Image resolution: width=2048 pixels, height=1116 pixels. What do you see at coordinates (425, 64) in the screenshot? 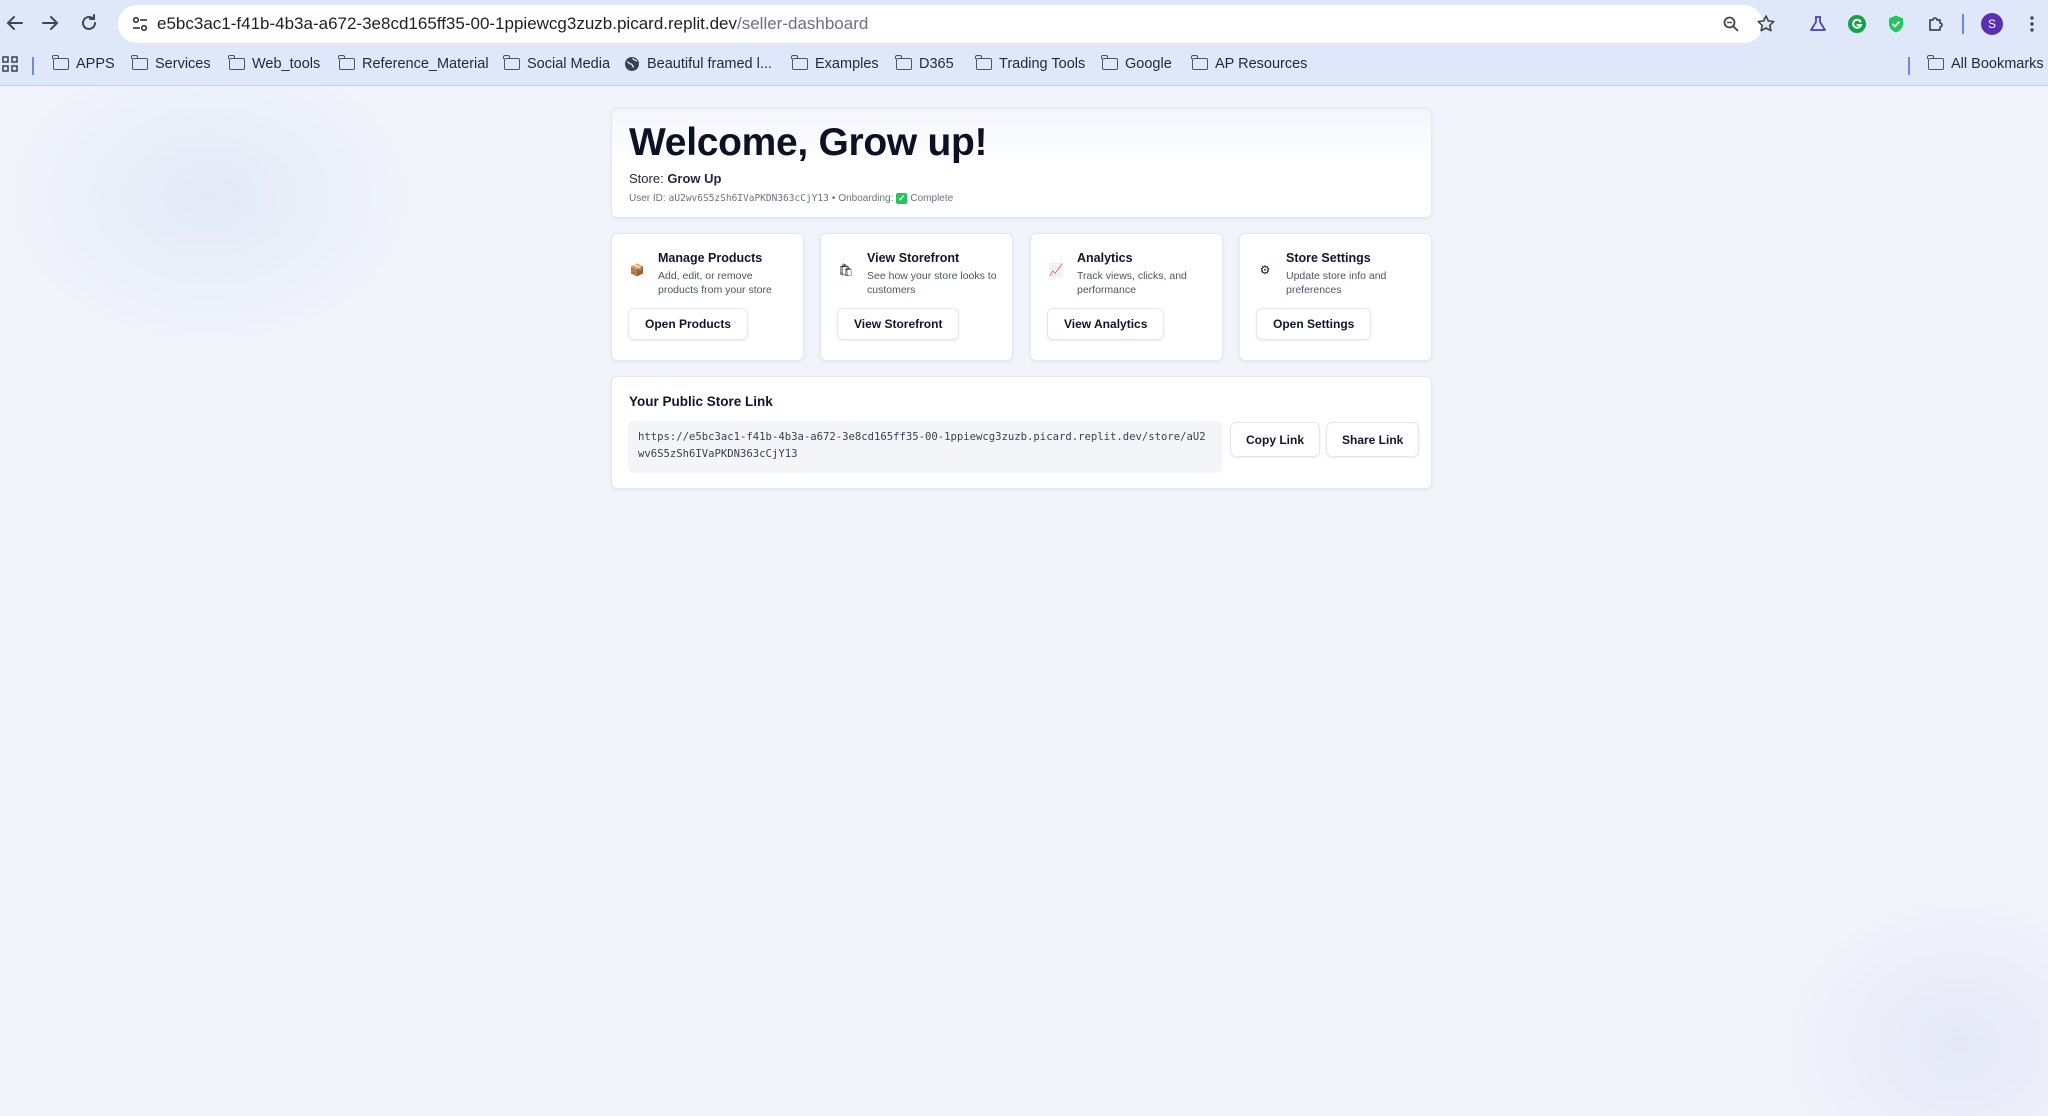
I see `bookmark-label: Reference_Material` at bounding box center [425, 64].